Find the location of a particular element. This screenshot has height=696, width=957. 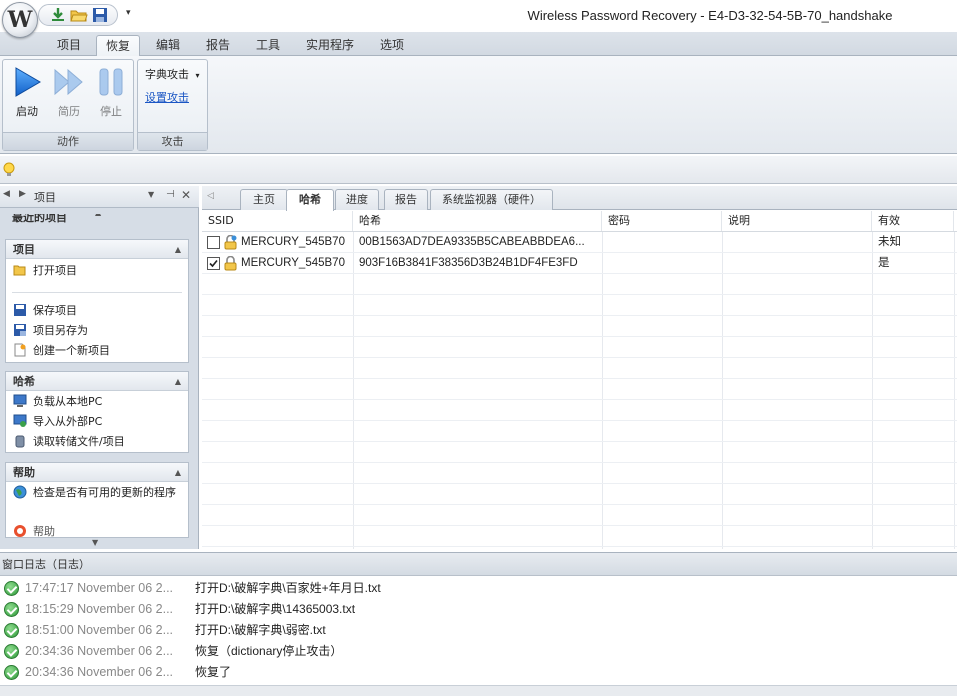

recent-projects-title: 最近的项目 is located at coordinates (39, 219).